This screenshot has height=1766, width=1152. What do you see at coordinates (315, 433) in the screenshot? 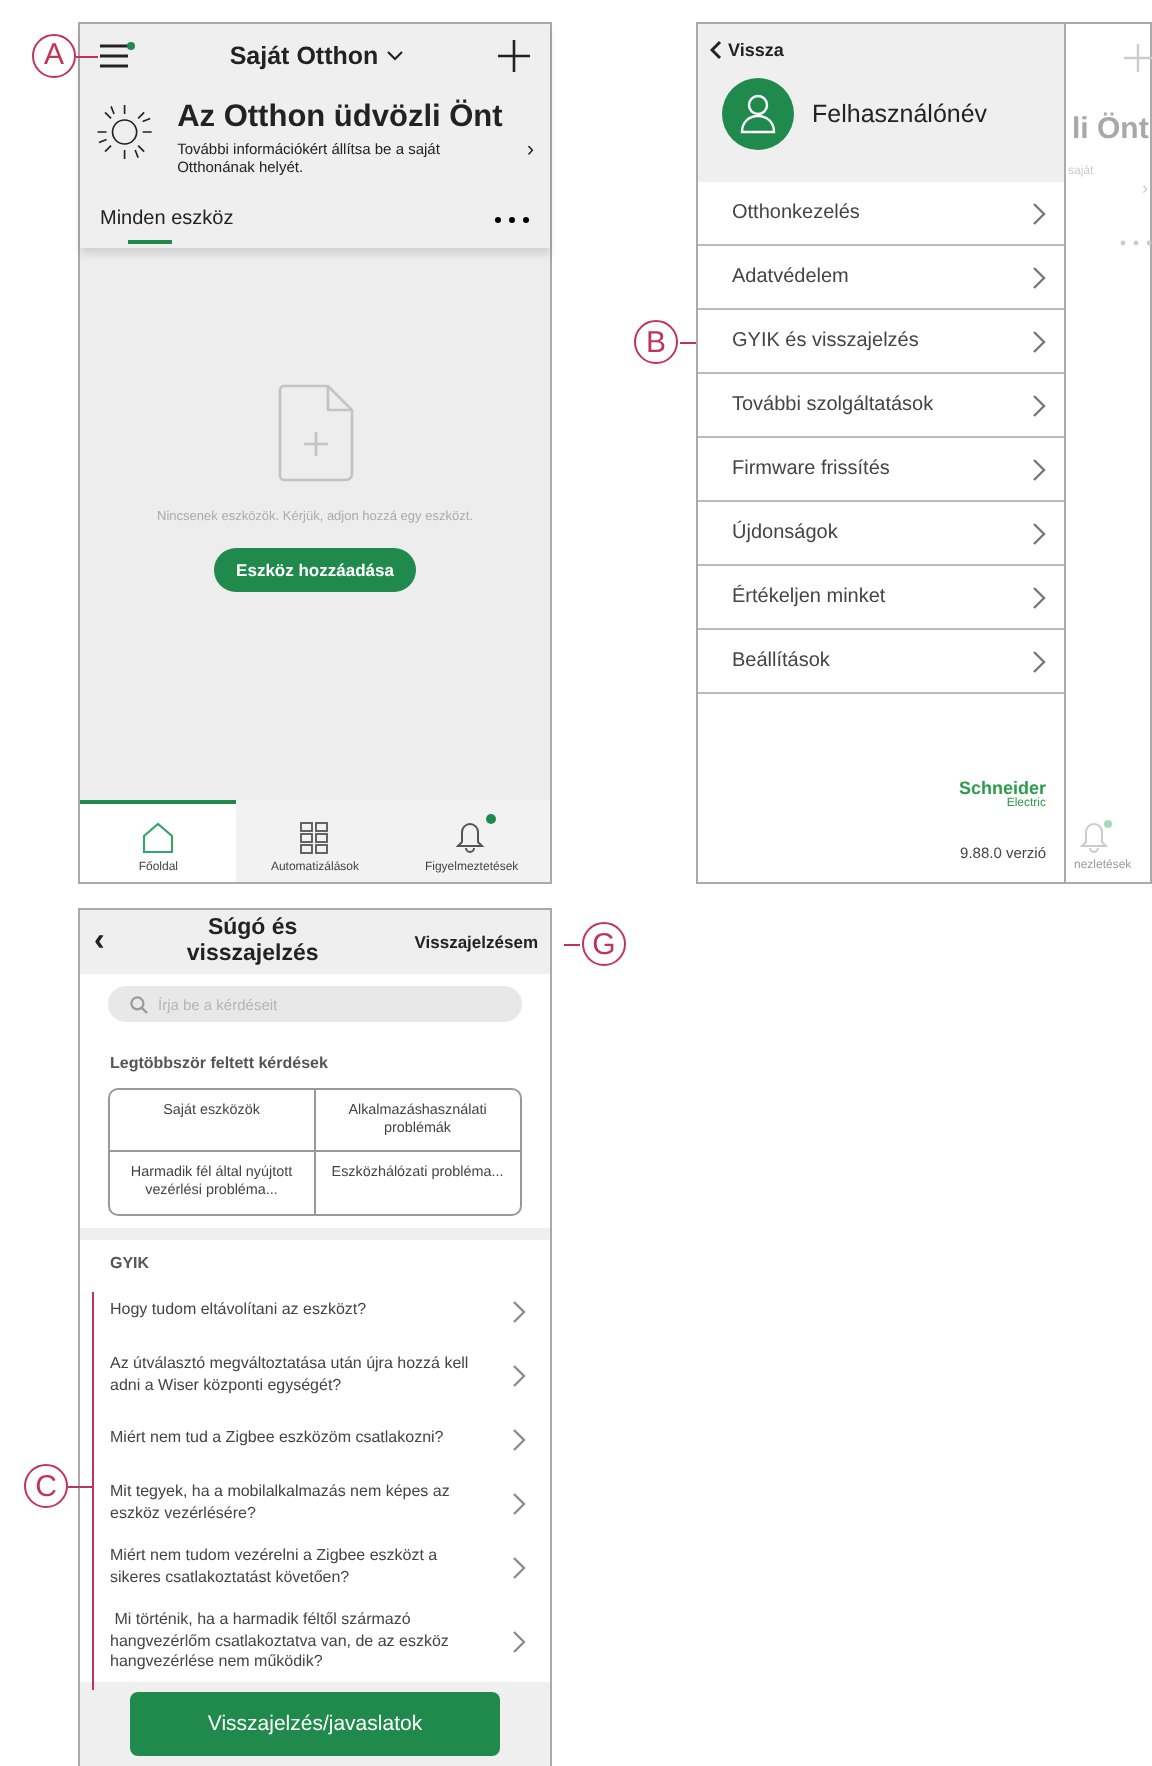
I see `add-document-icon` at bounding box center [315, 433].